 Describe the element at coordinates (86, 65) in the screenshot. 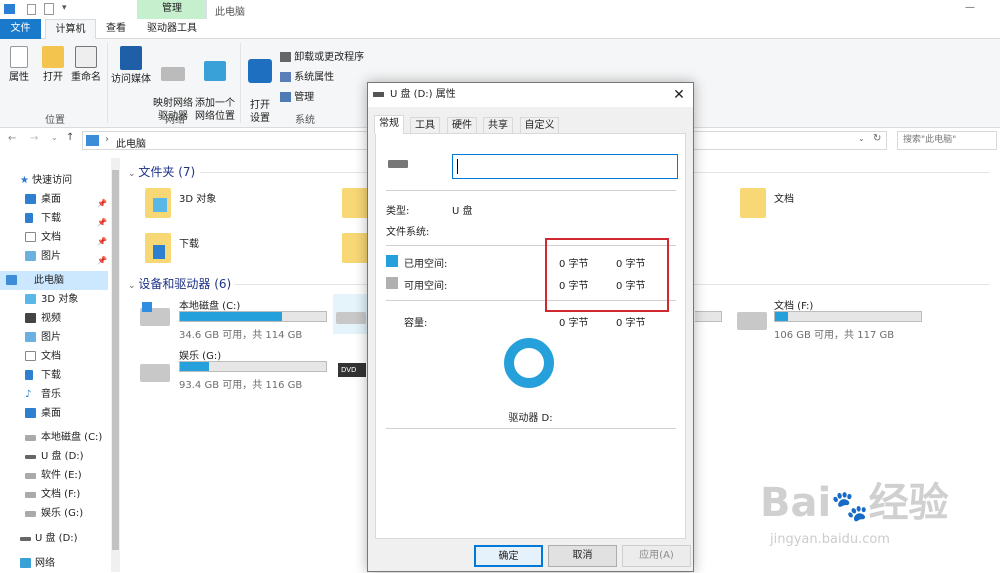

I see `rename-button: 重命名` at that location.